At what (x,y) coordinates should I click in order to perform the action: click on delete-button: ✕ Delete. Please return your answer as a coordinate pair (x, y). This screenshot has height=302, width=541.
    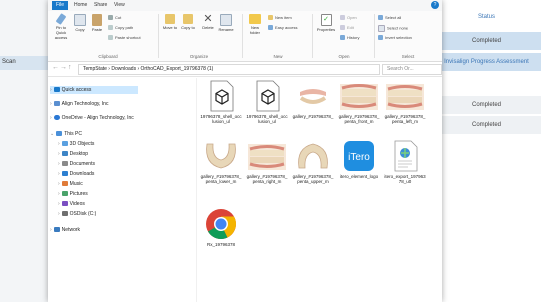
    Looking at the image, I should click on (208, 22).